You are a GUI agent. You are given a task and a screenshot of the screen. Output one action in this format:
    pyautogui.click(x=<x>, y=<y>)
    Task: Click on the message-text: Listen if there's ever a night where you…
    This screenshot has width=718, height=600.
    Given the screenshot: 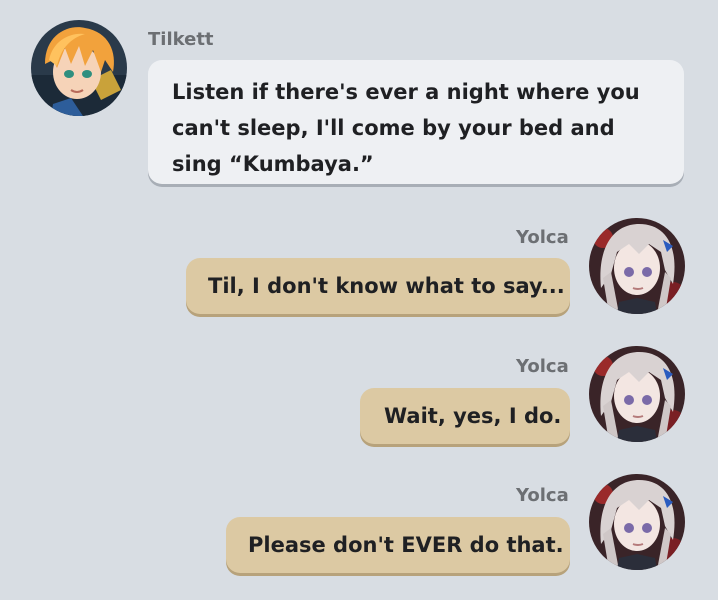 What is the action you would take?
    pyautogui.click(x=406, y=128)
    